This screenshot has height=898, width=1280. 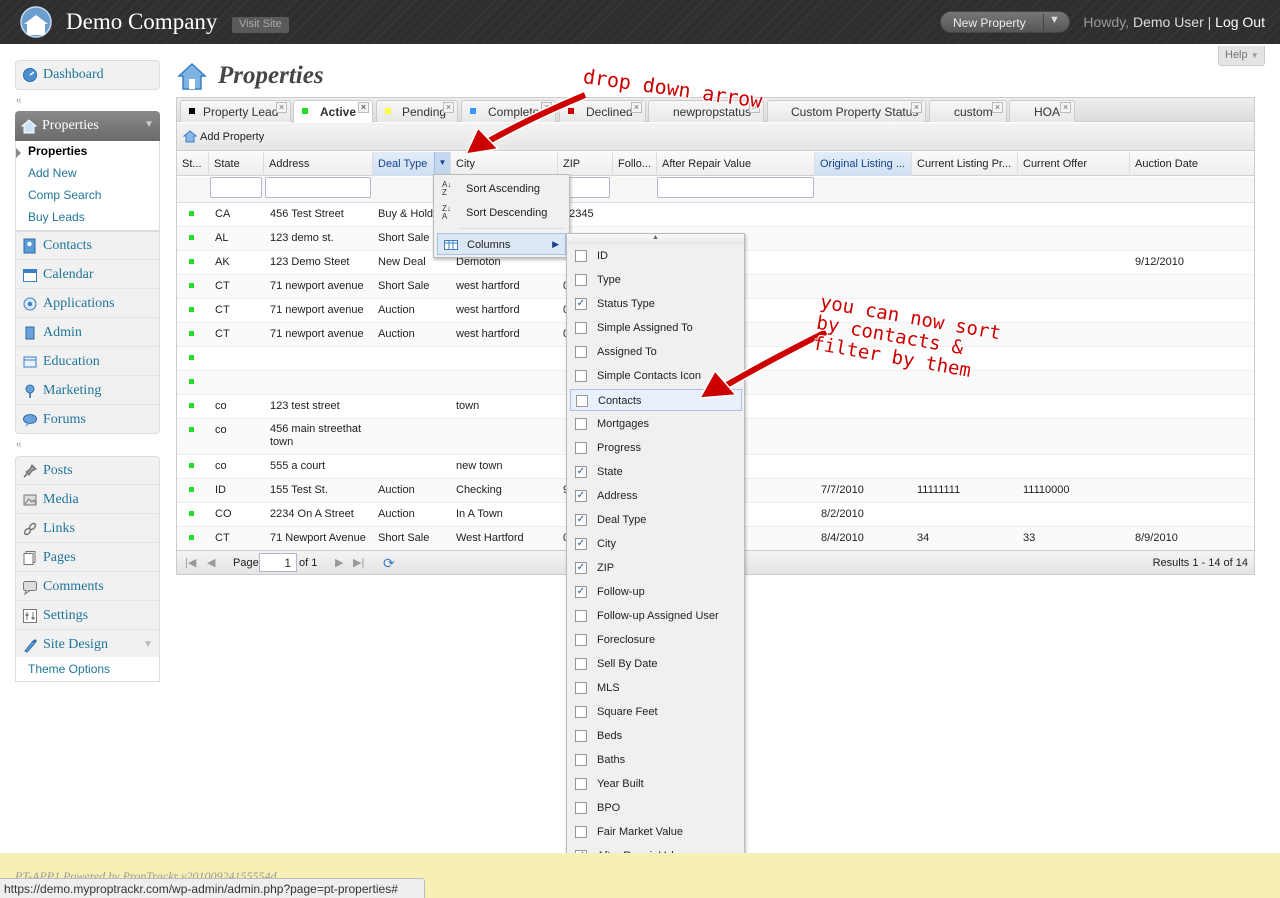 I want to click on help-label: Help, so click(x=1236, y=55).